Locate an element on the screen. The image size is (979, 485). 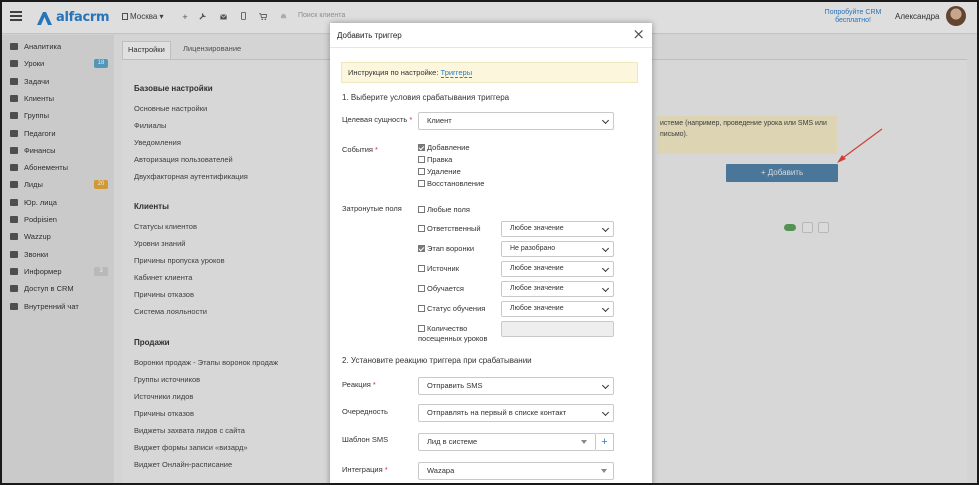
field-value-select is located at coordinates (557, 329).